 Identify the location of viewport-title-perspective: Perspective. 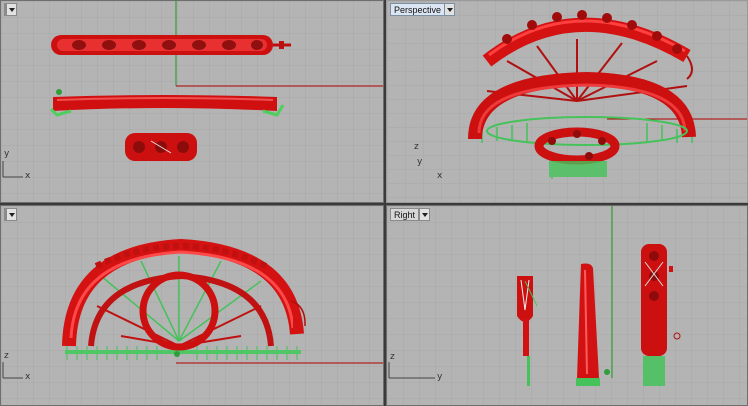
(423, 9).